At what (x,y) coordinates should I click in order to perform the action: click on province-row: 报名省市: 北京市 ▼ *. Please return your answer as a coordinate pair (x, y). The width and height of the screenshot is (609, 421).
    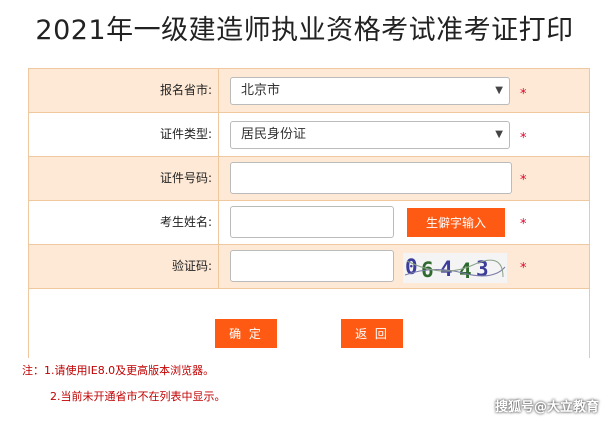
    Looking at the image, I should click on (309, 91).